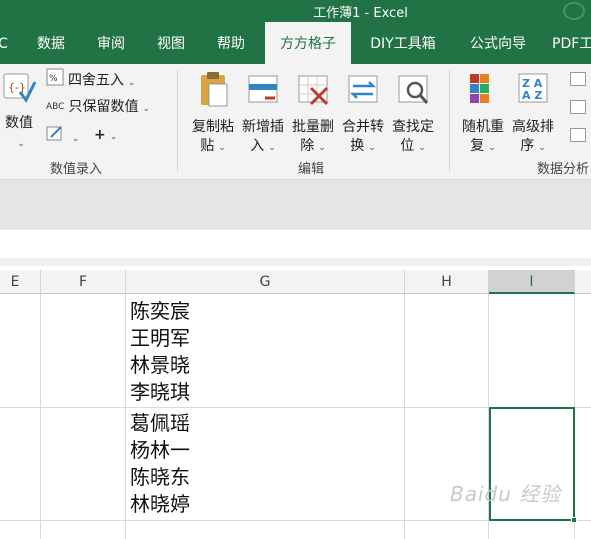  I want to click on round-dropdown-icon: ⌄, so click(132, 82).